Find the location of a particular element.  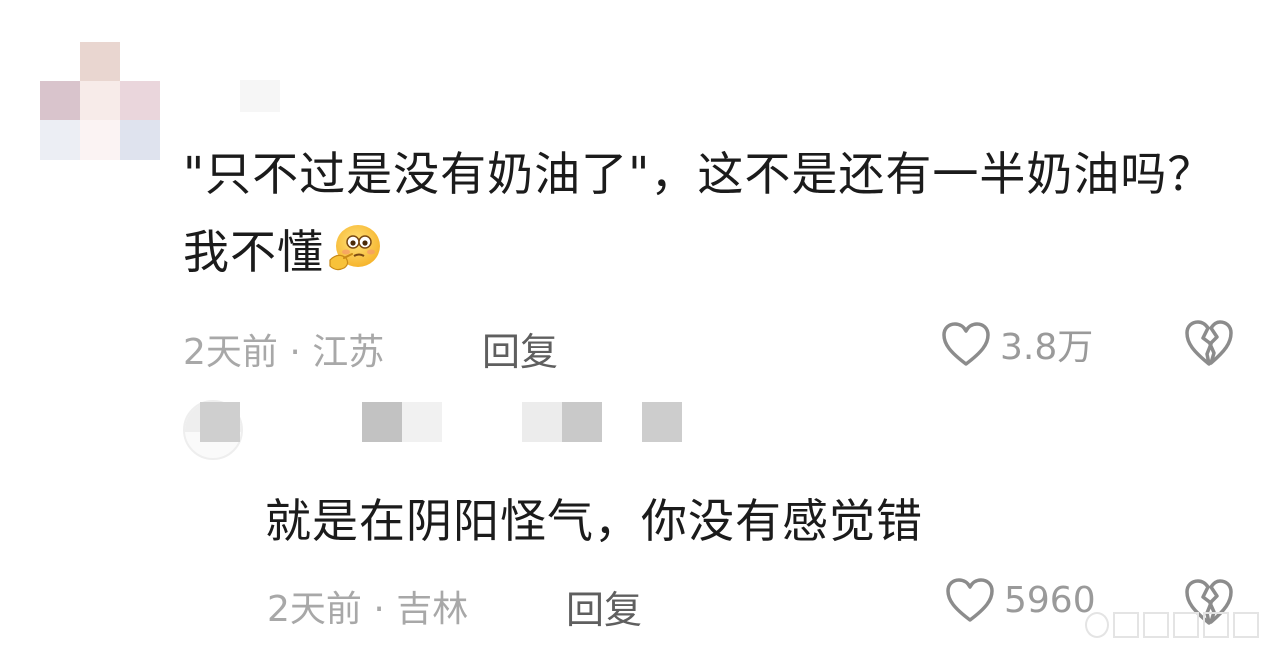

reply-text: 就是在阴阳怪气，你没有感觉错 is located at coordinates (594, 521).